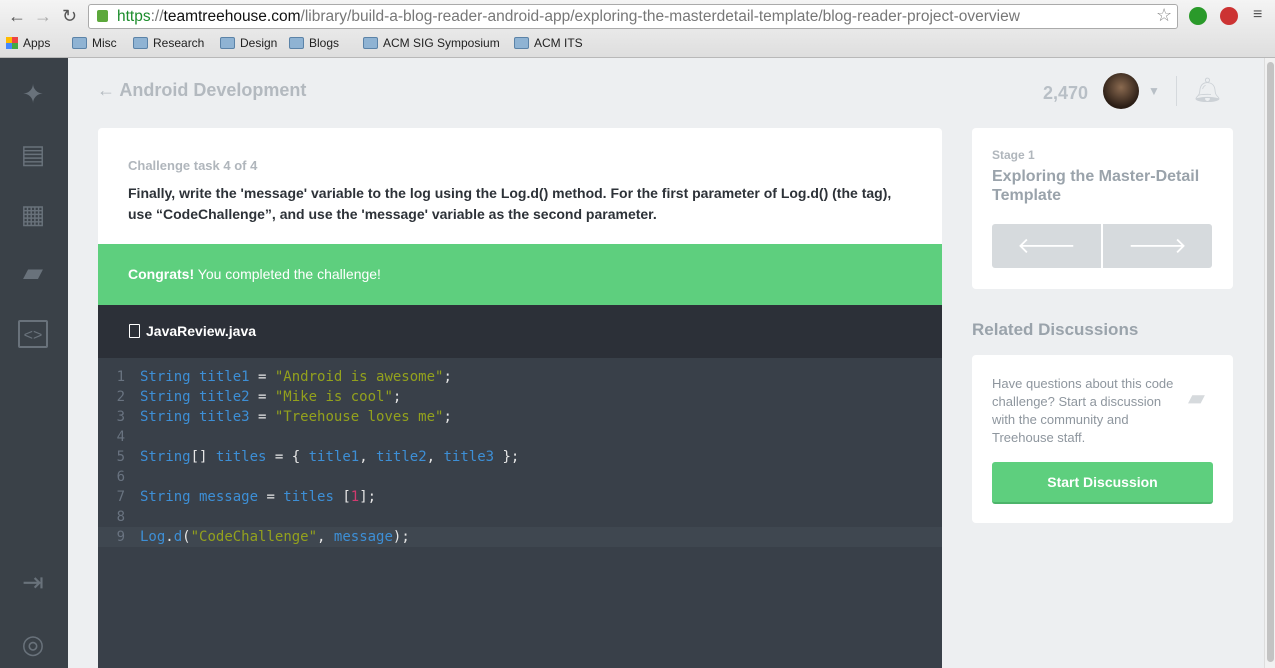 The width and height of the screenshot is (1275, 668). I want to click on treehouse-logo-icon: ✦, so click(33, 94).